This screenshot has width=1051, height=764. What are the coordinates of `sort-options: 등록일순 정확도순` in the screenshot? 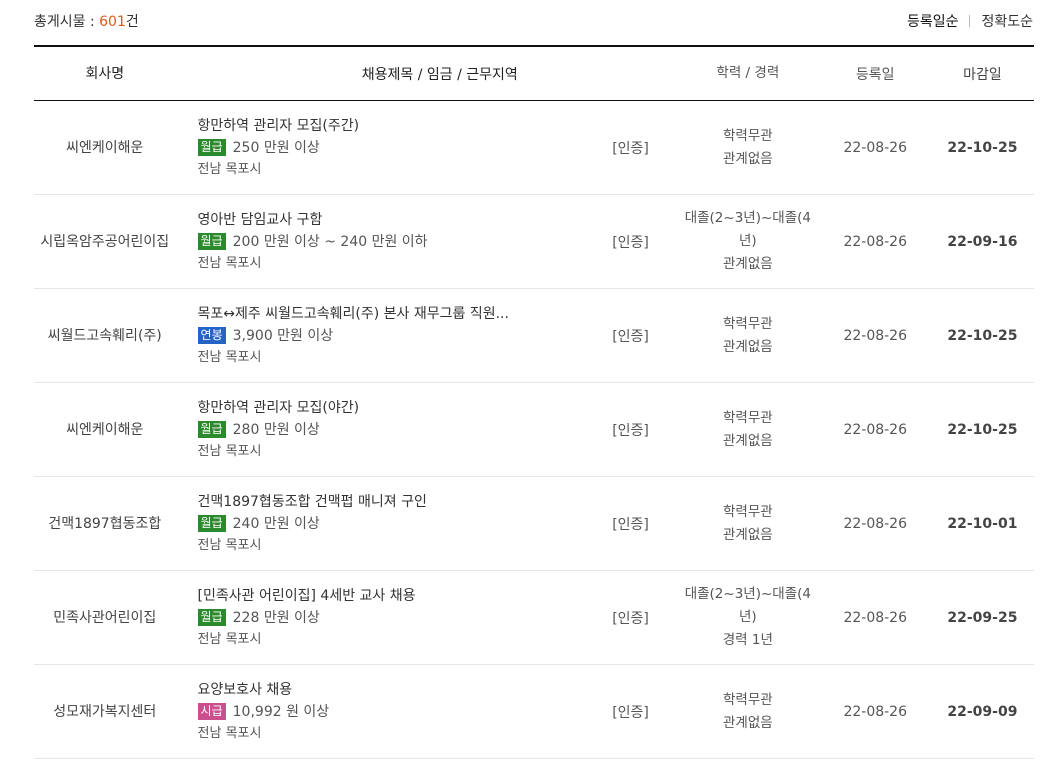 It's located at (970, 21).